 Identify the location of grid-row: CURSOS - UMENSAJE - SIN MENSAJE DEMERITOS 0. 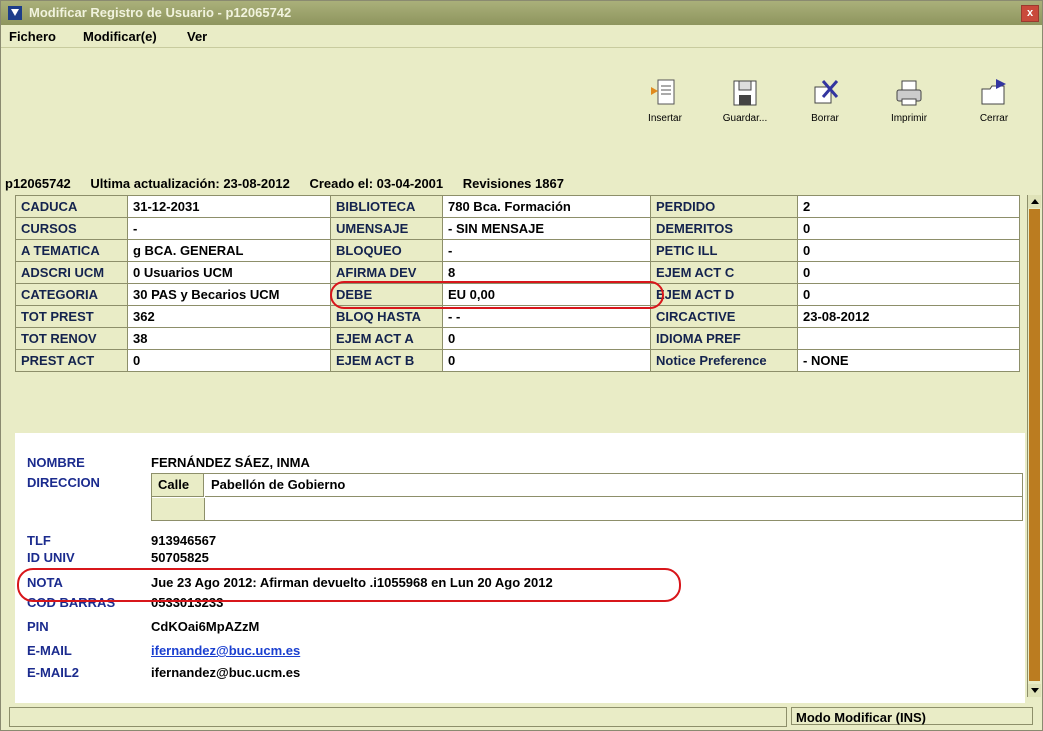
(517, 228).